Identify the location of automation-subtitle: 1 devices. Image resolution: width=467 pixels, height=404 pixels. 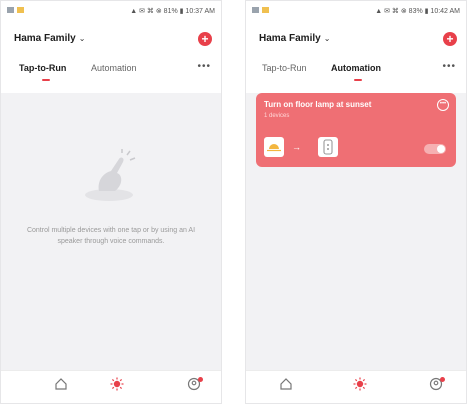
(277, 116).